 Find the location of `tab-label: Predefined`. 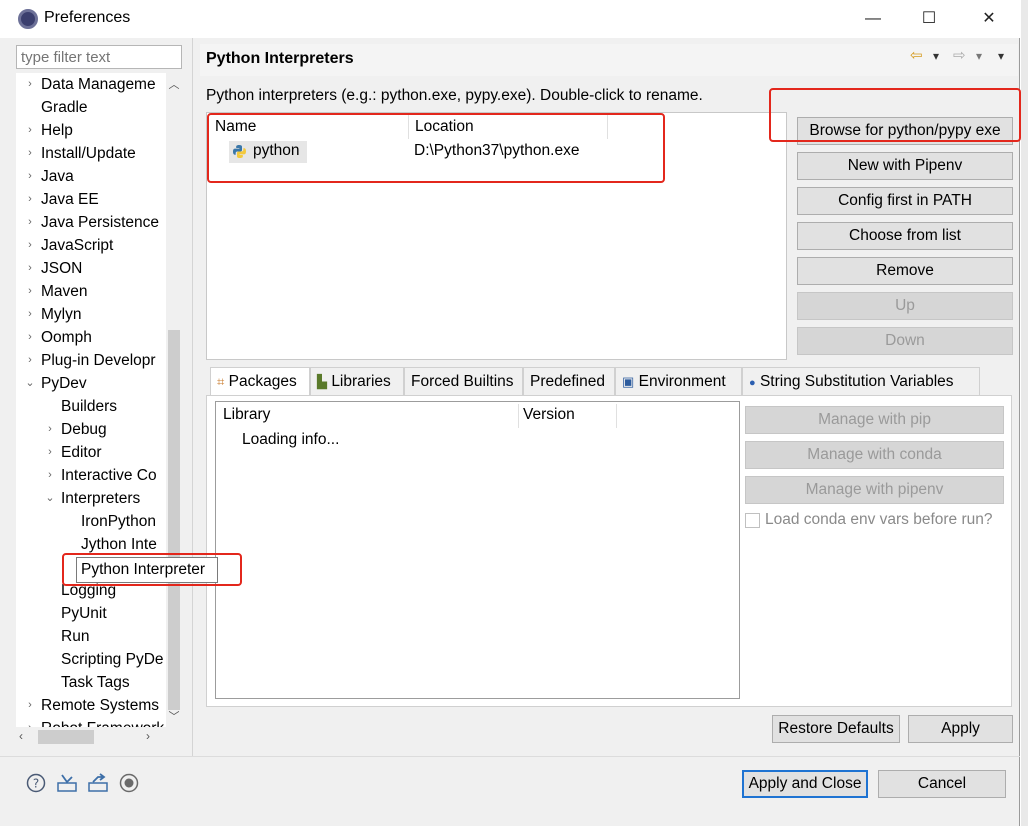

tab-label: Predefined is located at coordinates (567, 381).